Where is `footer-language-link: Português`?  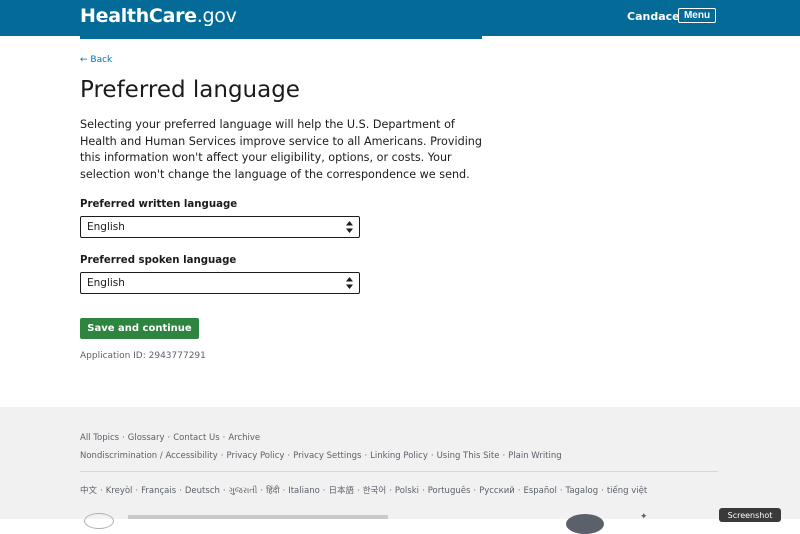 footer-language-link: Português is located at coordinates (449, 491).